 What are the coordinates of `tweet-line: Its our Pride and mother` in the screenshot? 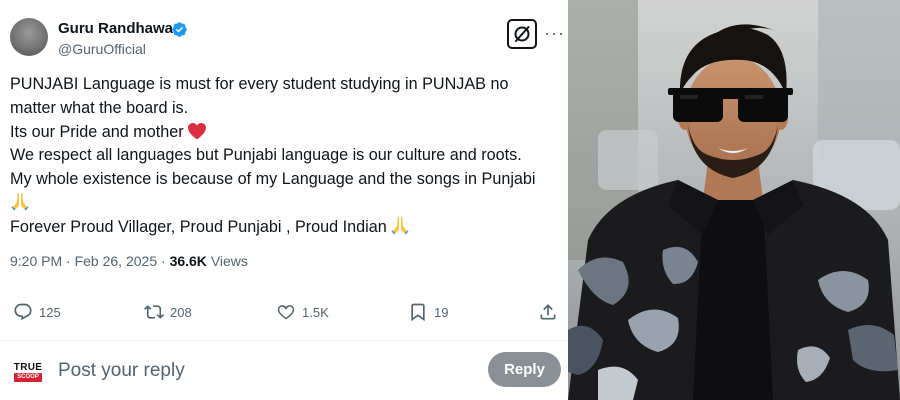 It's located at (286, 133).